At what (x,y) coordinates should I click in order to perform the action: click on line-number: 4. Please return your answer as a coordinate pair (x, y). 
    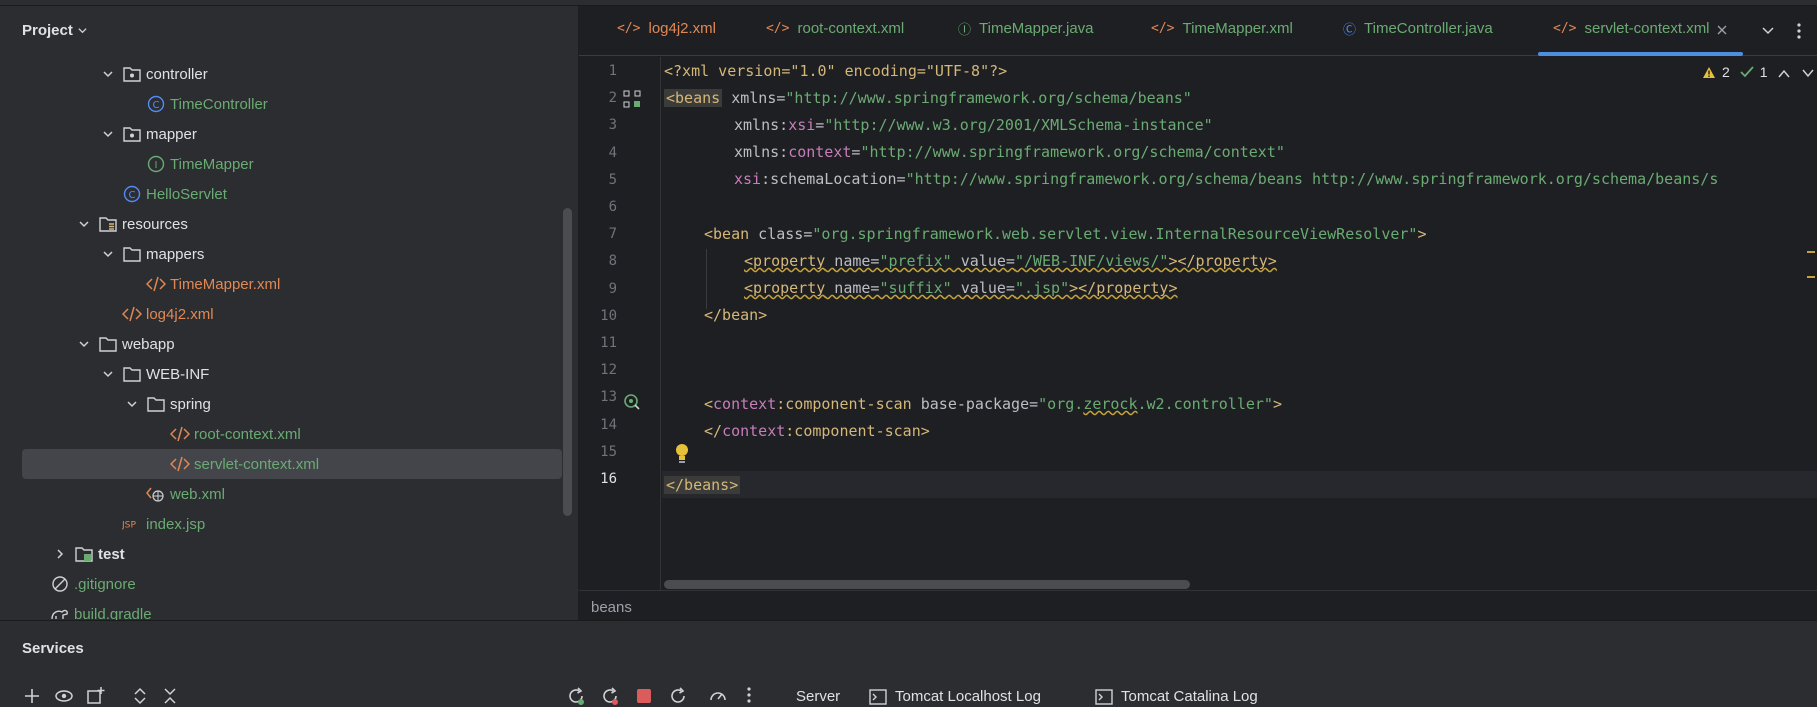
    Looking at the image, I should click on (612, 152).